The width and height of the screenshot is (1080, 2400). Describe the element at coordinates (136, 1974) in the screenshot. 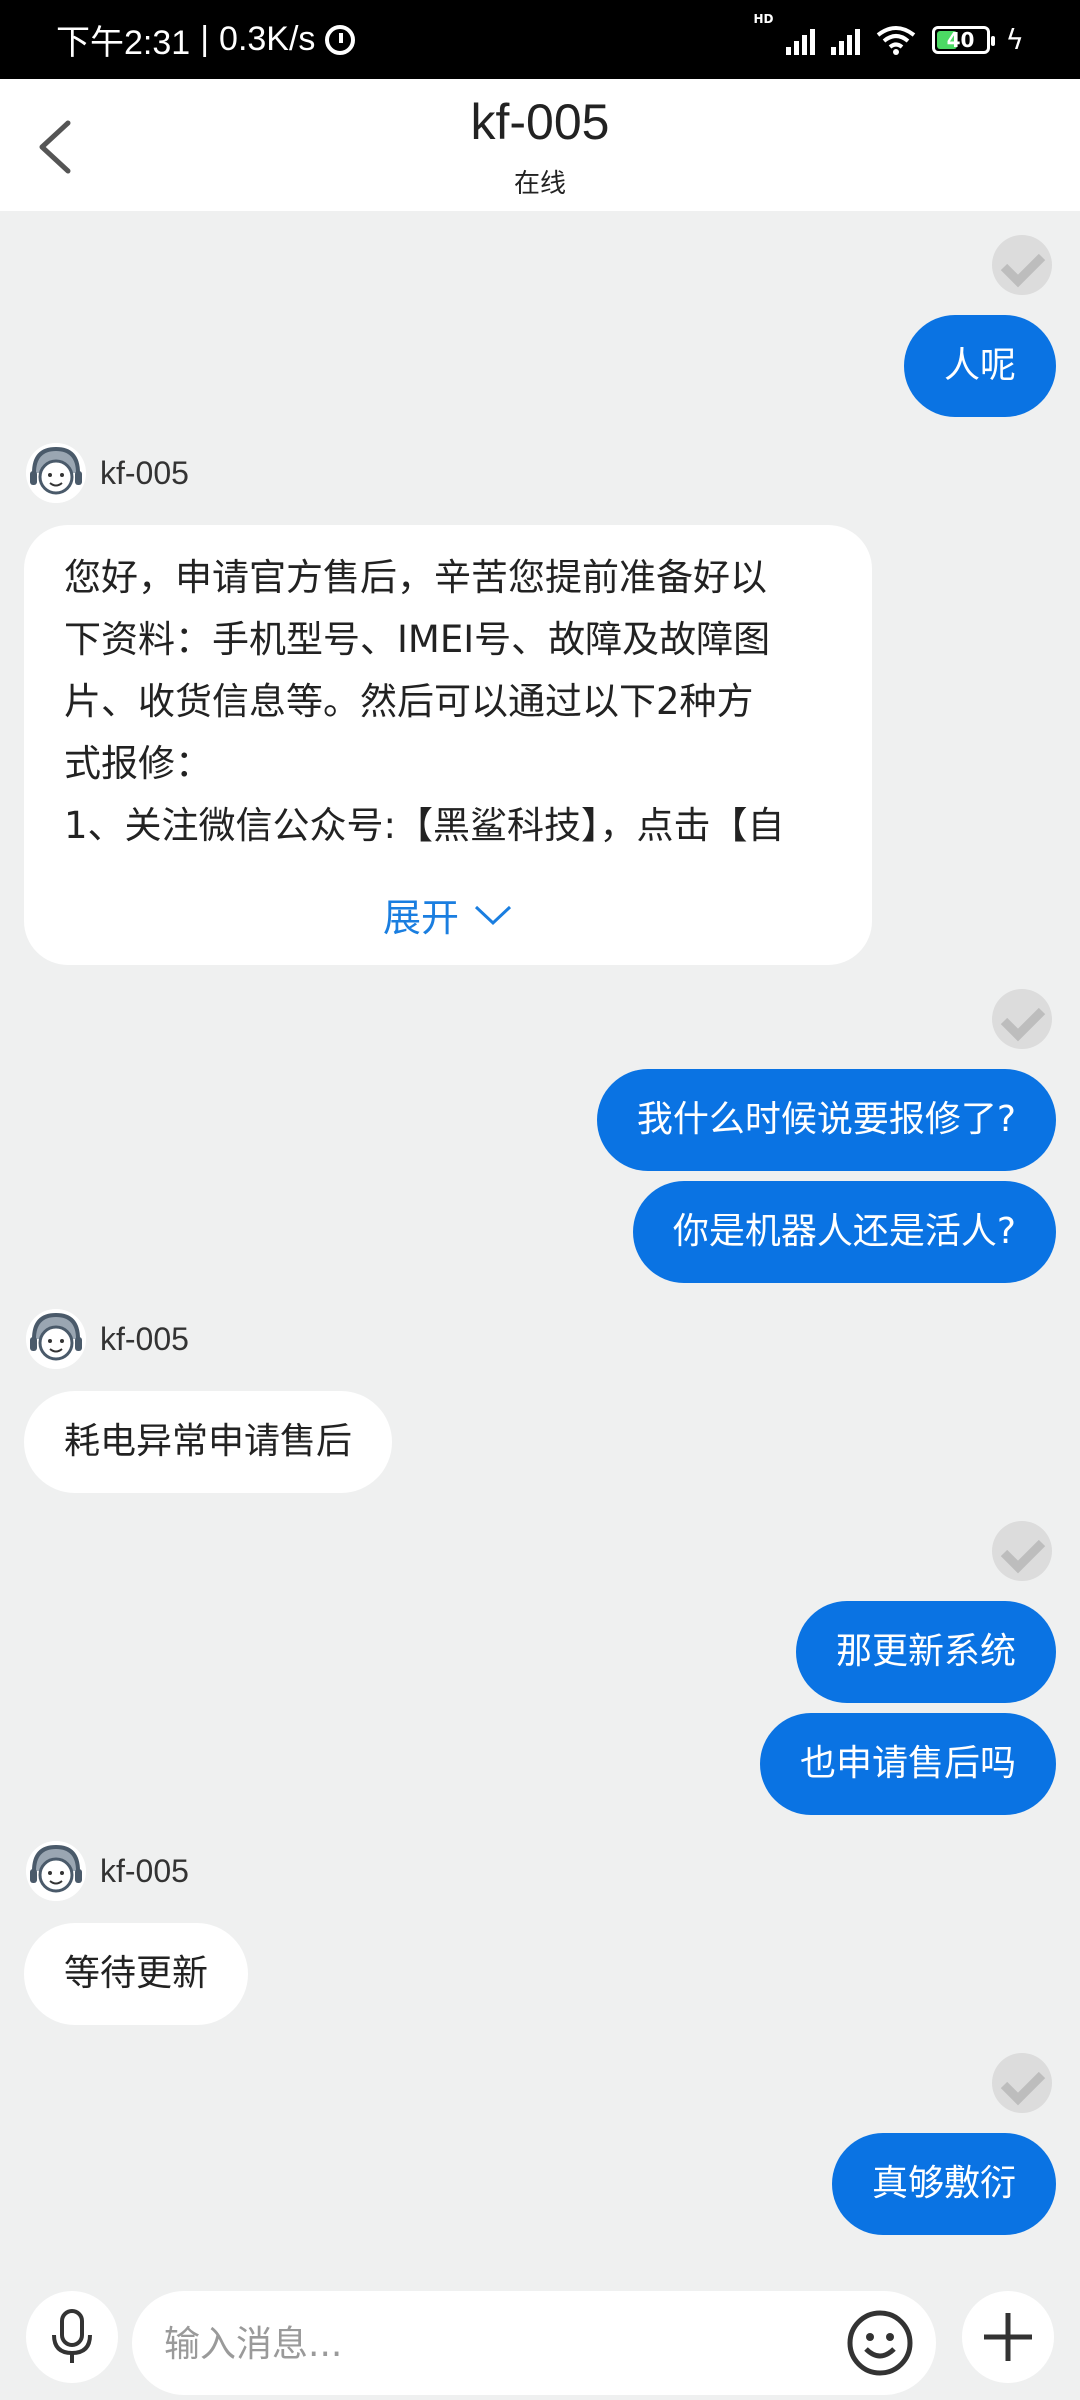

I see `incoming-message: 等待更新` at that location.